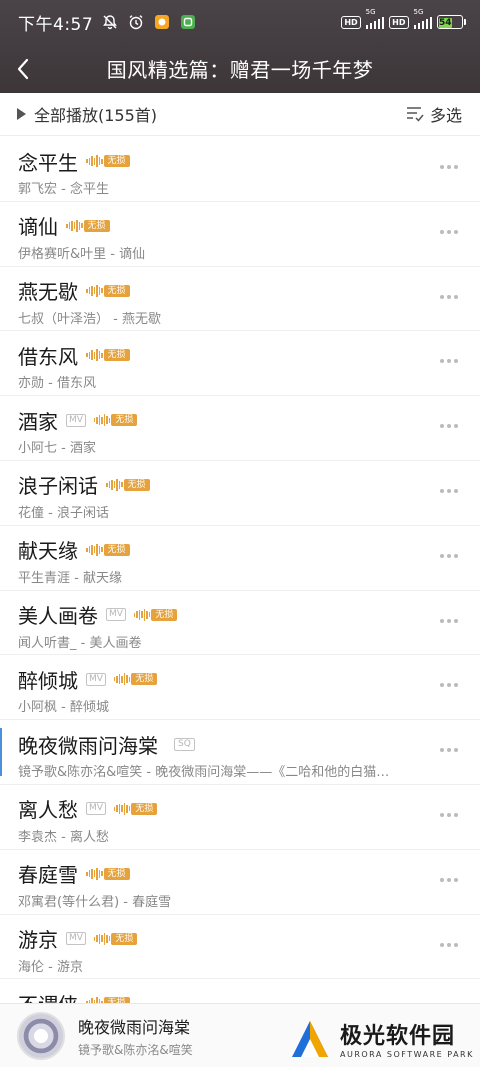 This screenshot has width=480, height=1067. What do you see at coordinates (240, 947) in the screenshot?
I see `song-row: 游京 MV 无损海伦 - 游京` at bounding box center [240, 947].